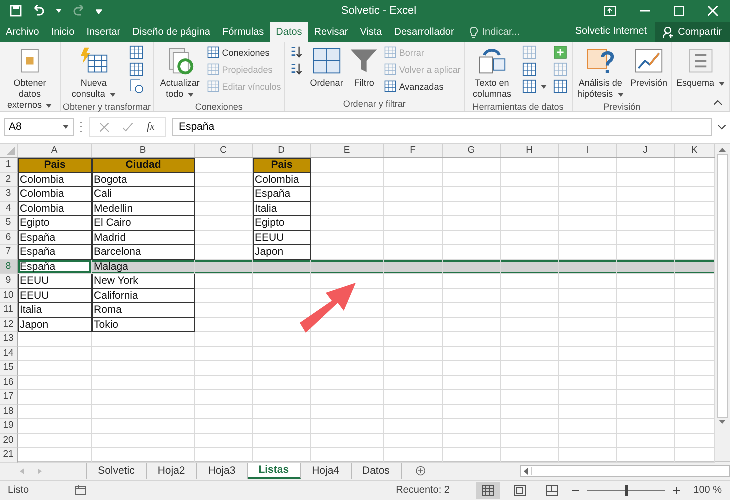 The image size is (730, 500). Describe the element at coordinates (275, 471) in the screenshot. I see `sheet-tab: Listas` at that location.